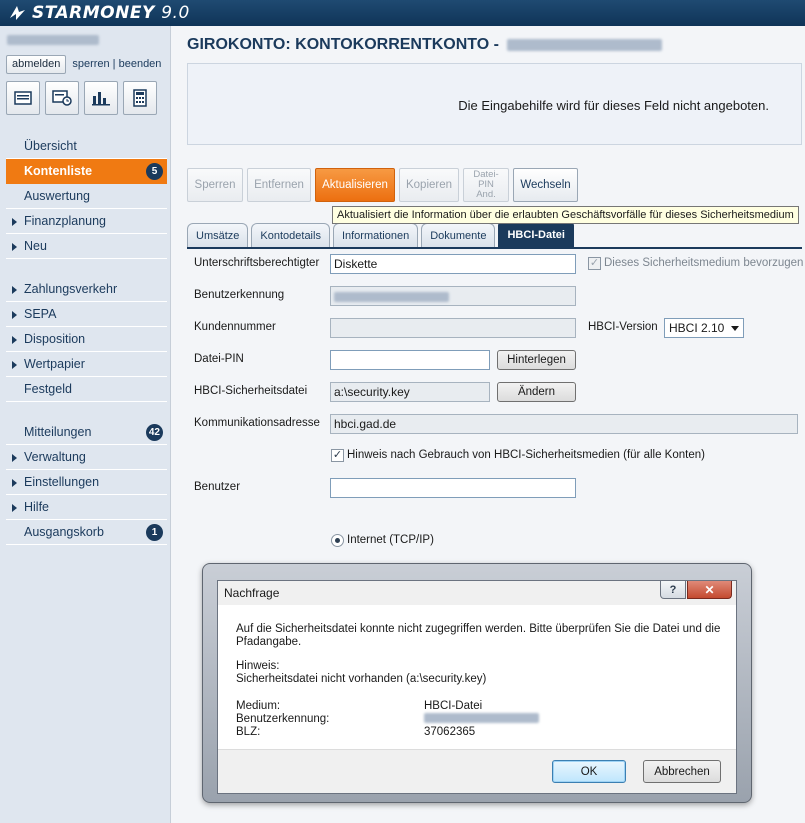 The height and width of the screenshot is (823, 805). What do you see at coordinates (50, 146) in the screenshot?
I see `sidebar-item-label: Übersicht` at bounding box center [50, 146].